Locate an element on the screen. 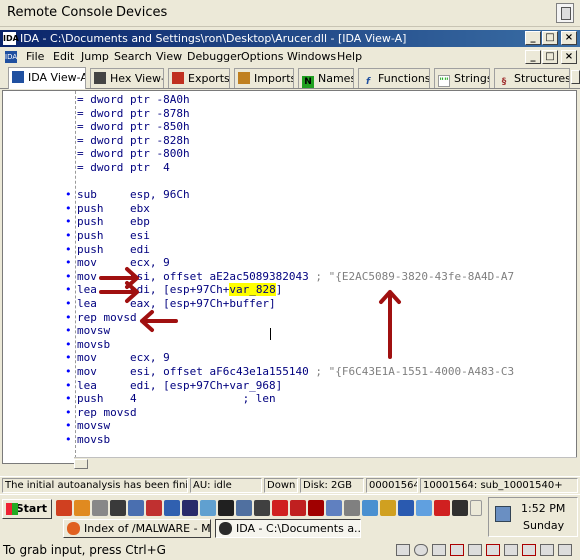 The width and height of the screenshot is (580, 560). code-line: = dword ptr -828h is located at coordinates (289, 141).